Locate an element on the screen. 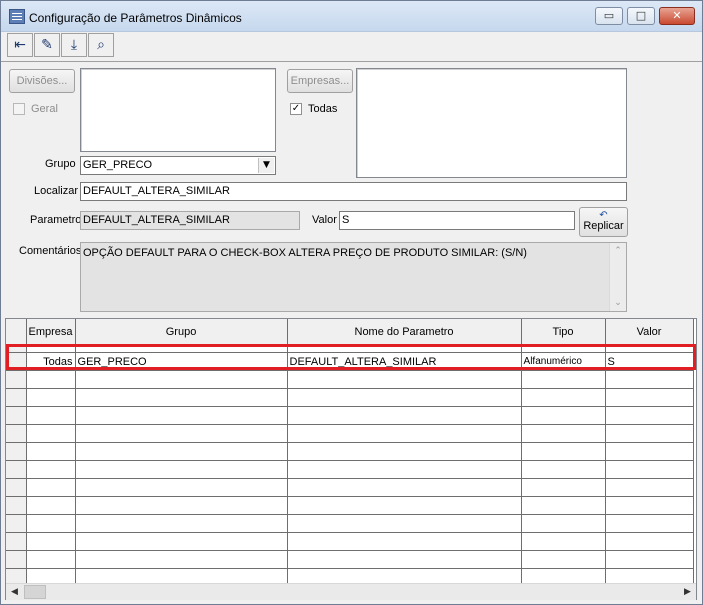 The image size is (703, 605). column-header-nome-parametro: Nome do Parametro is located at coordinates (404, 332).